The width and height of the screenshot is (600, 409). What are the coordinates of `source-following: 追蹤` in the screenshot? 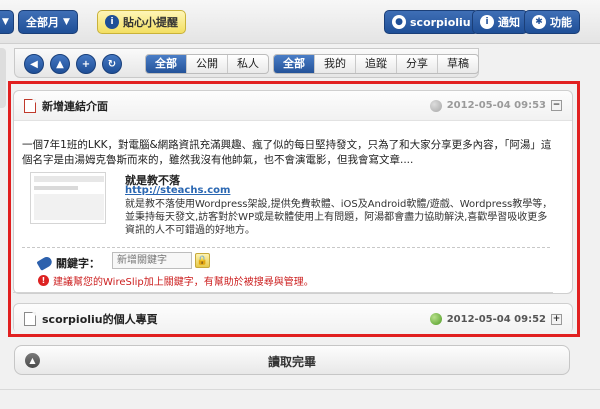 It's located at (376, 64).